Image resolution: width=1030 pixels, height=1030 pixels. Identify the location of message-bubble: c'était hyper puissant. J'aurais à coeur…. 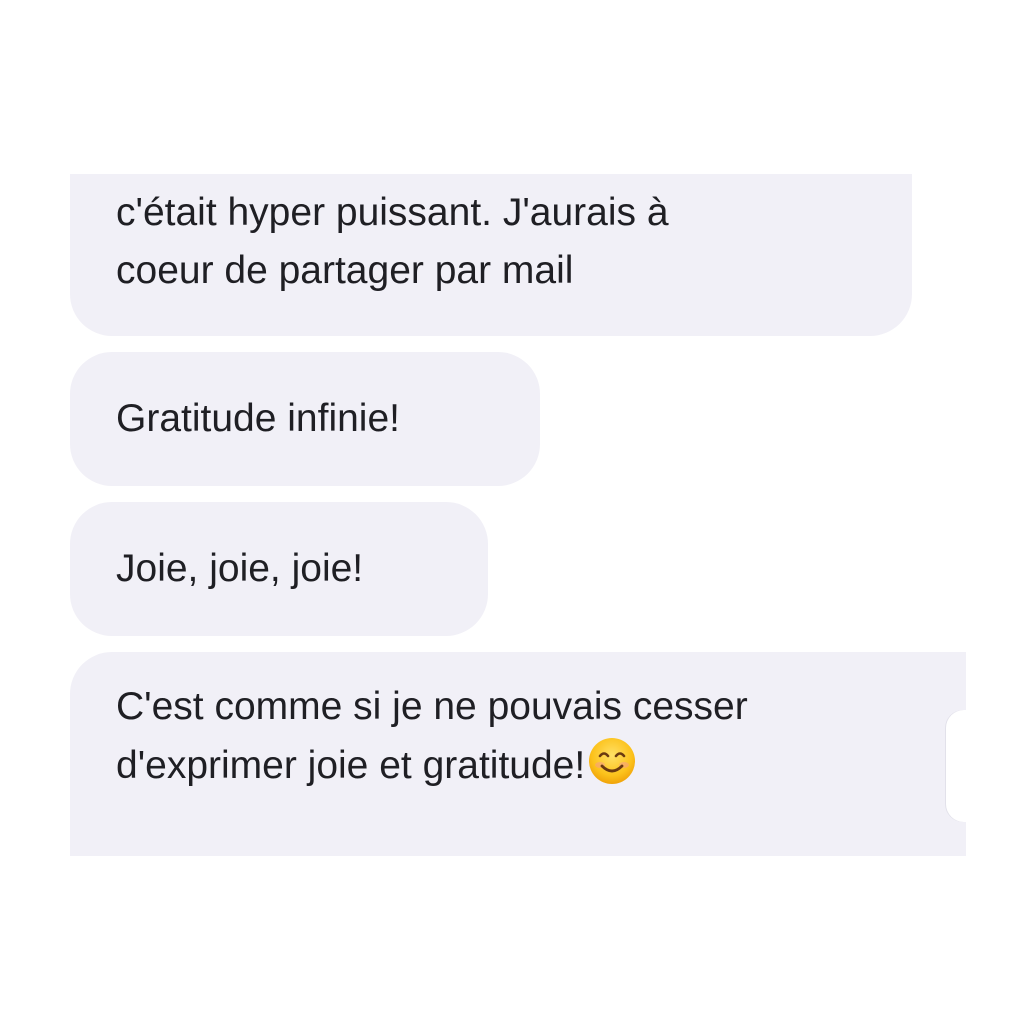
(491, 255).